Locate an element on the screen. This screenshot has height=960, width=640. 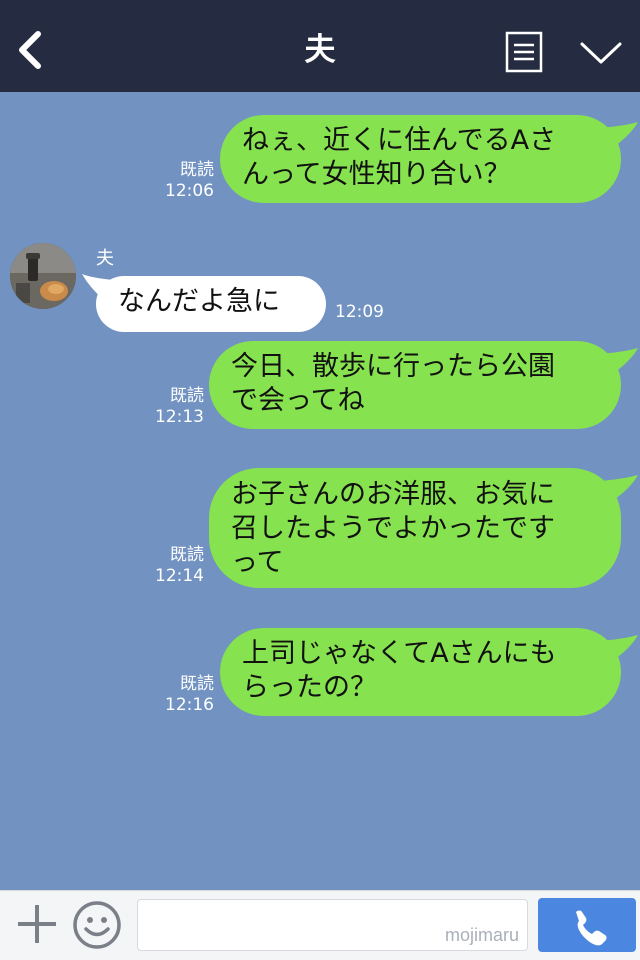
chevron-down-icon is located at coordinates (601, 53).